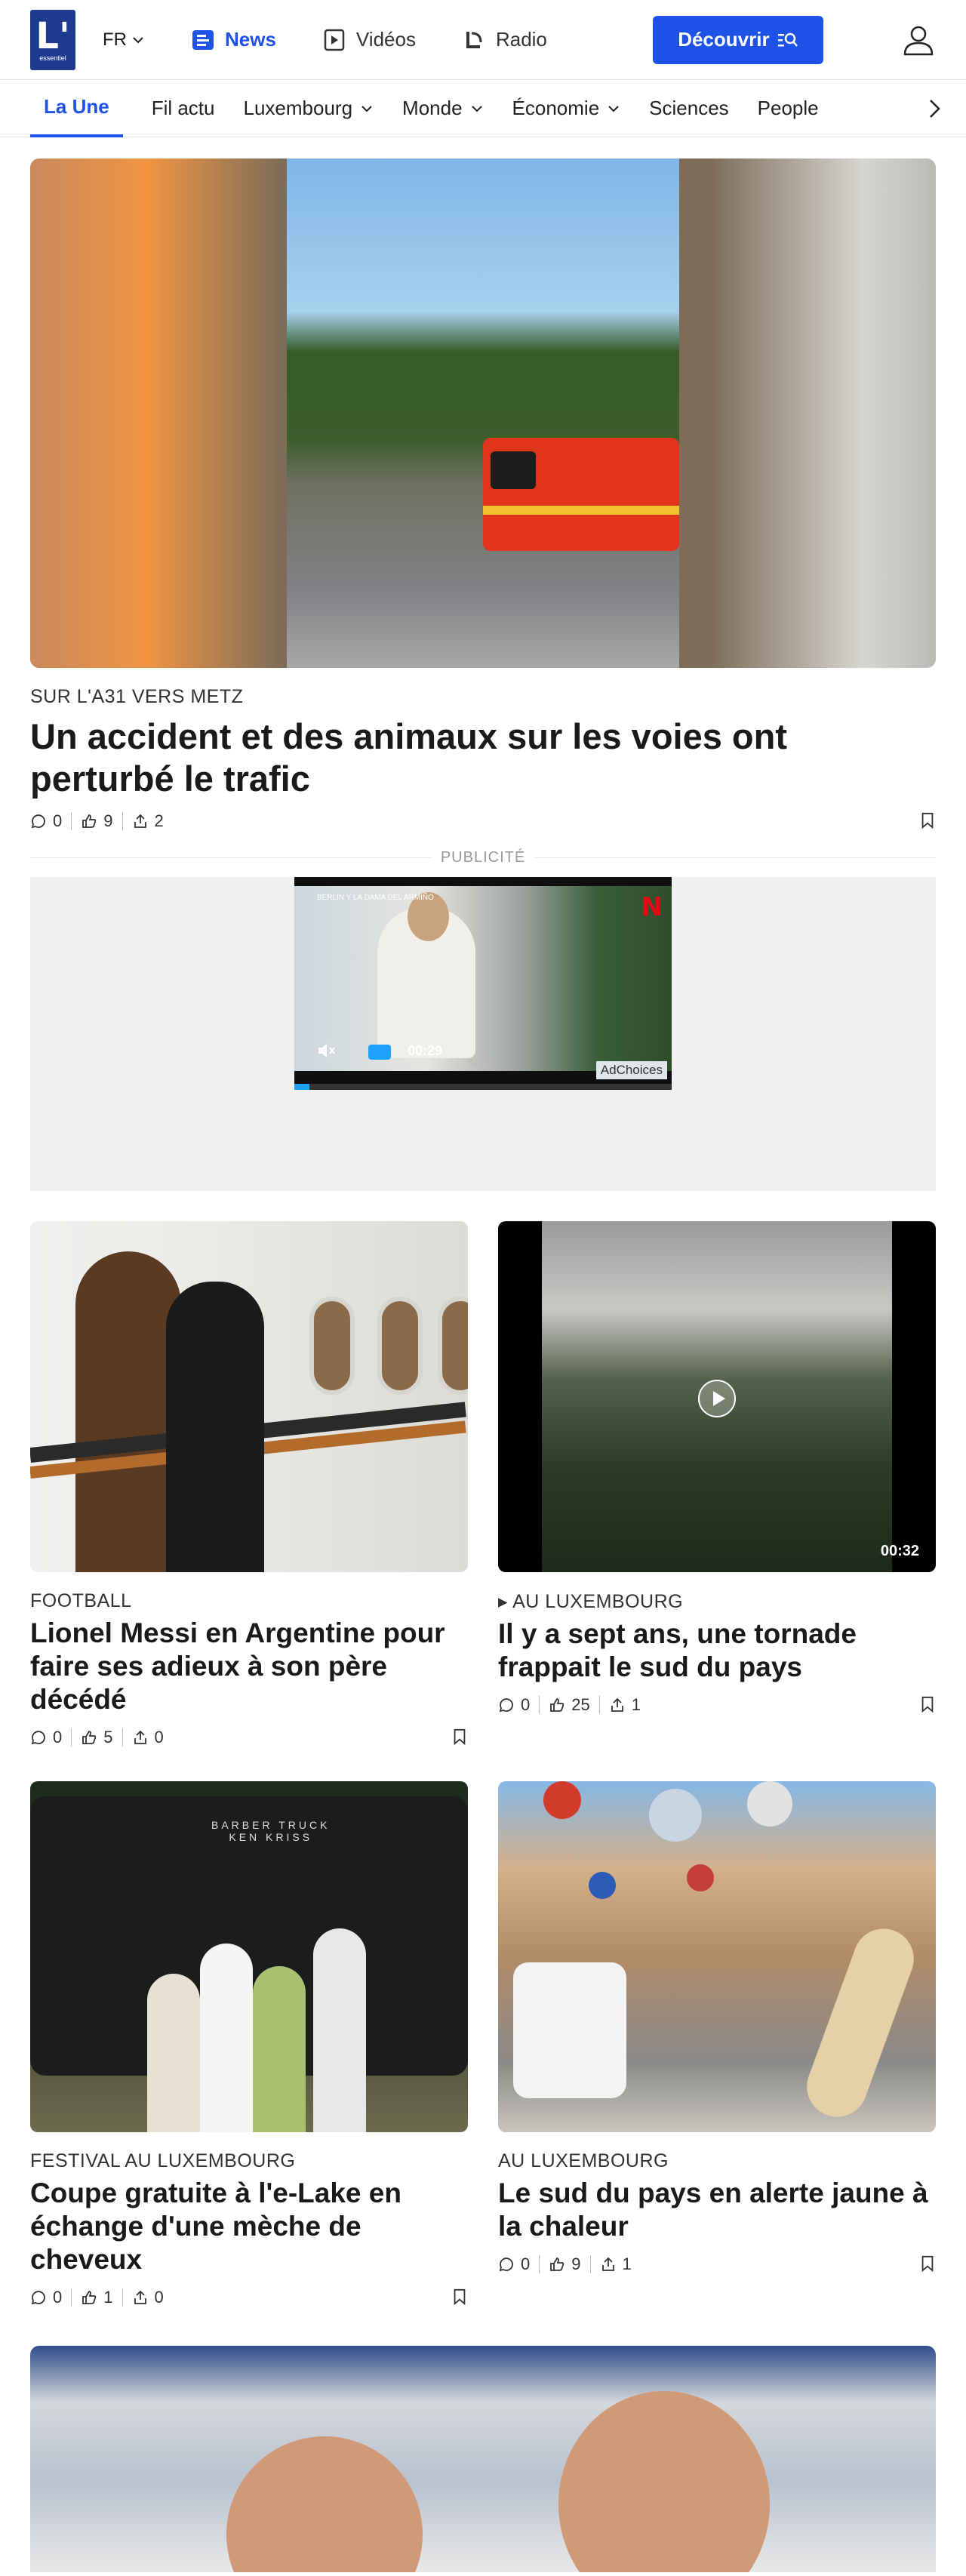 Image resolution: width=966 pixels, height=2576 pixels. Describe the element at coordinates (249, 1738) in the screenshot. I see `article-stats: 0 5 0` at that location.